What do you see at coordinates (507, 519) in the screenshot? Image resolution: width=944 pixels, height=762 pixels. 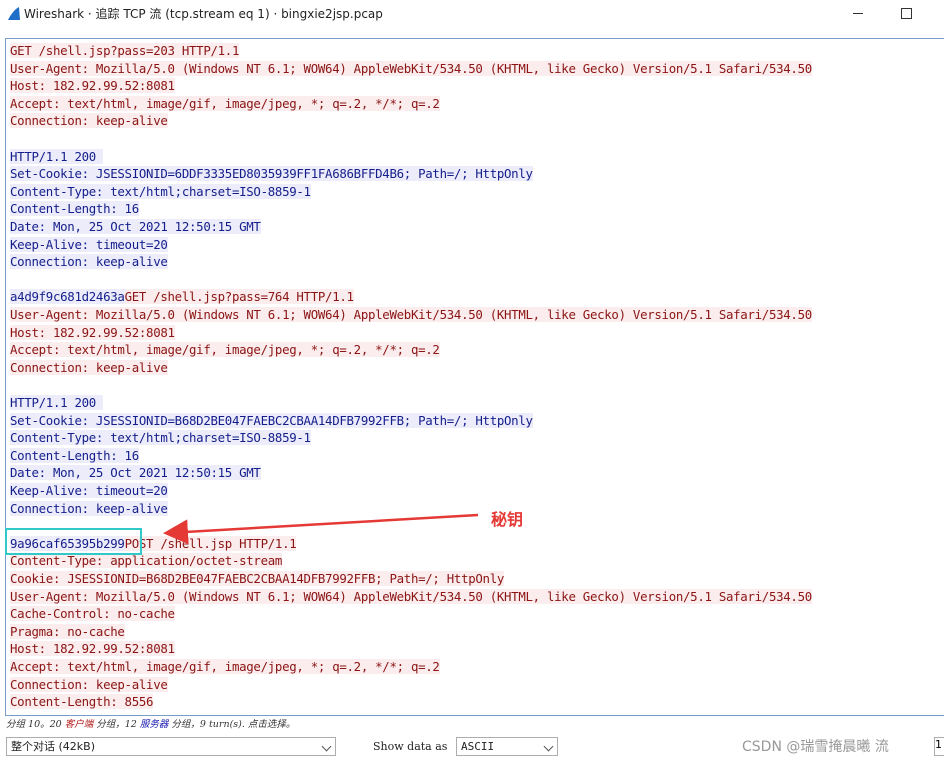 I see `annotation-label: 秘钥` at bounding box center [507, 519].